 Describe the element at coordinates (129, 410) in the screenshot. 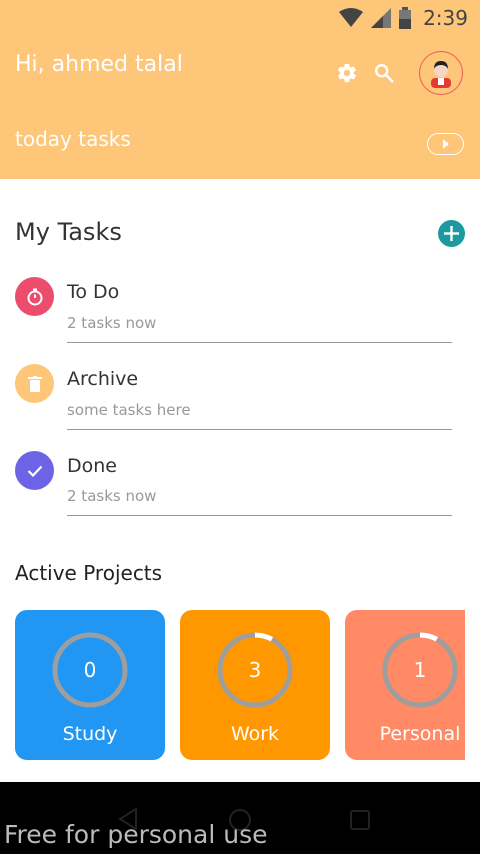

I see `task-subtitle: some tasks here` at that location.